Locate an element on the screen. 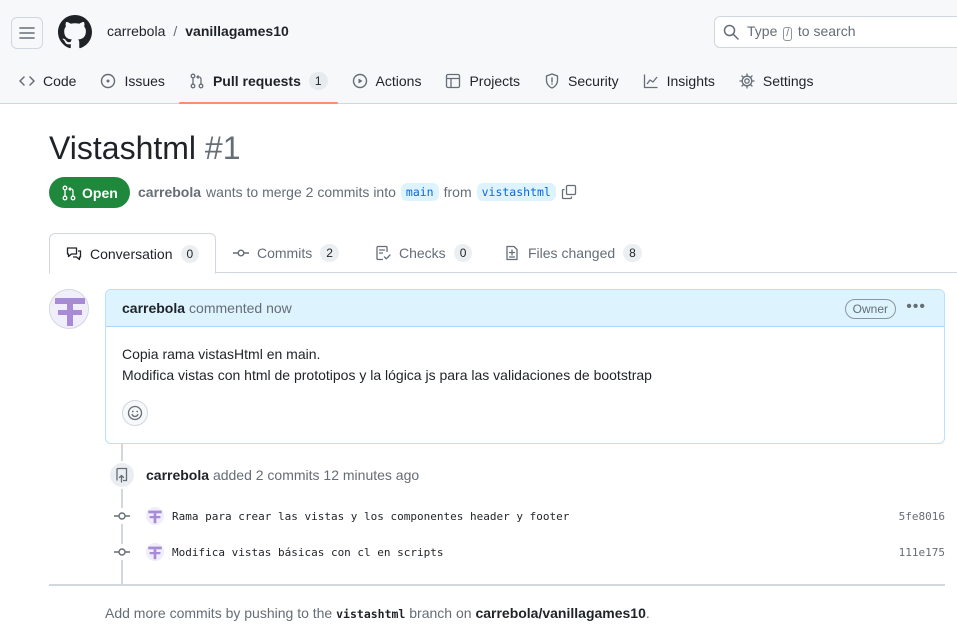 This screenshot has height=636, width=957. tab-settings: Settings is located at coordinates (776, 81).